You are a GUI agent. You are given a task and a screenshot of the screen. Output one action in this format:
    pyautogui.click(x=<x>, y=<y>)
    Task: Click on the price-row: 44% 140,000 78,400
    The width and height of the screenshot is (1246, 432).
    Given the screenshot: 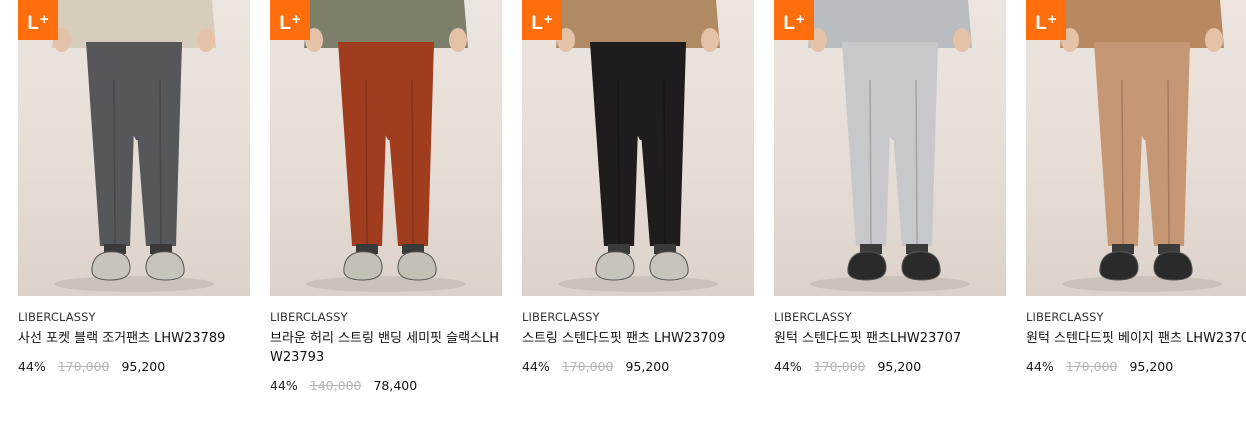 What is the action you would take?
    pyautogui.click(x=386, y=386)
    